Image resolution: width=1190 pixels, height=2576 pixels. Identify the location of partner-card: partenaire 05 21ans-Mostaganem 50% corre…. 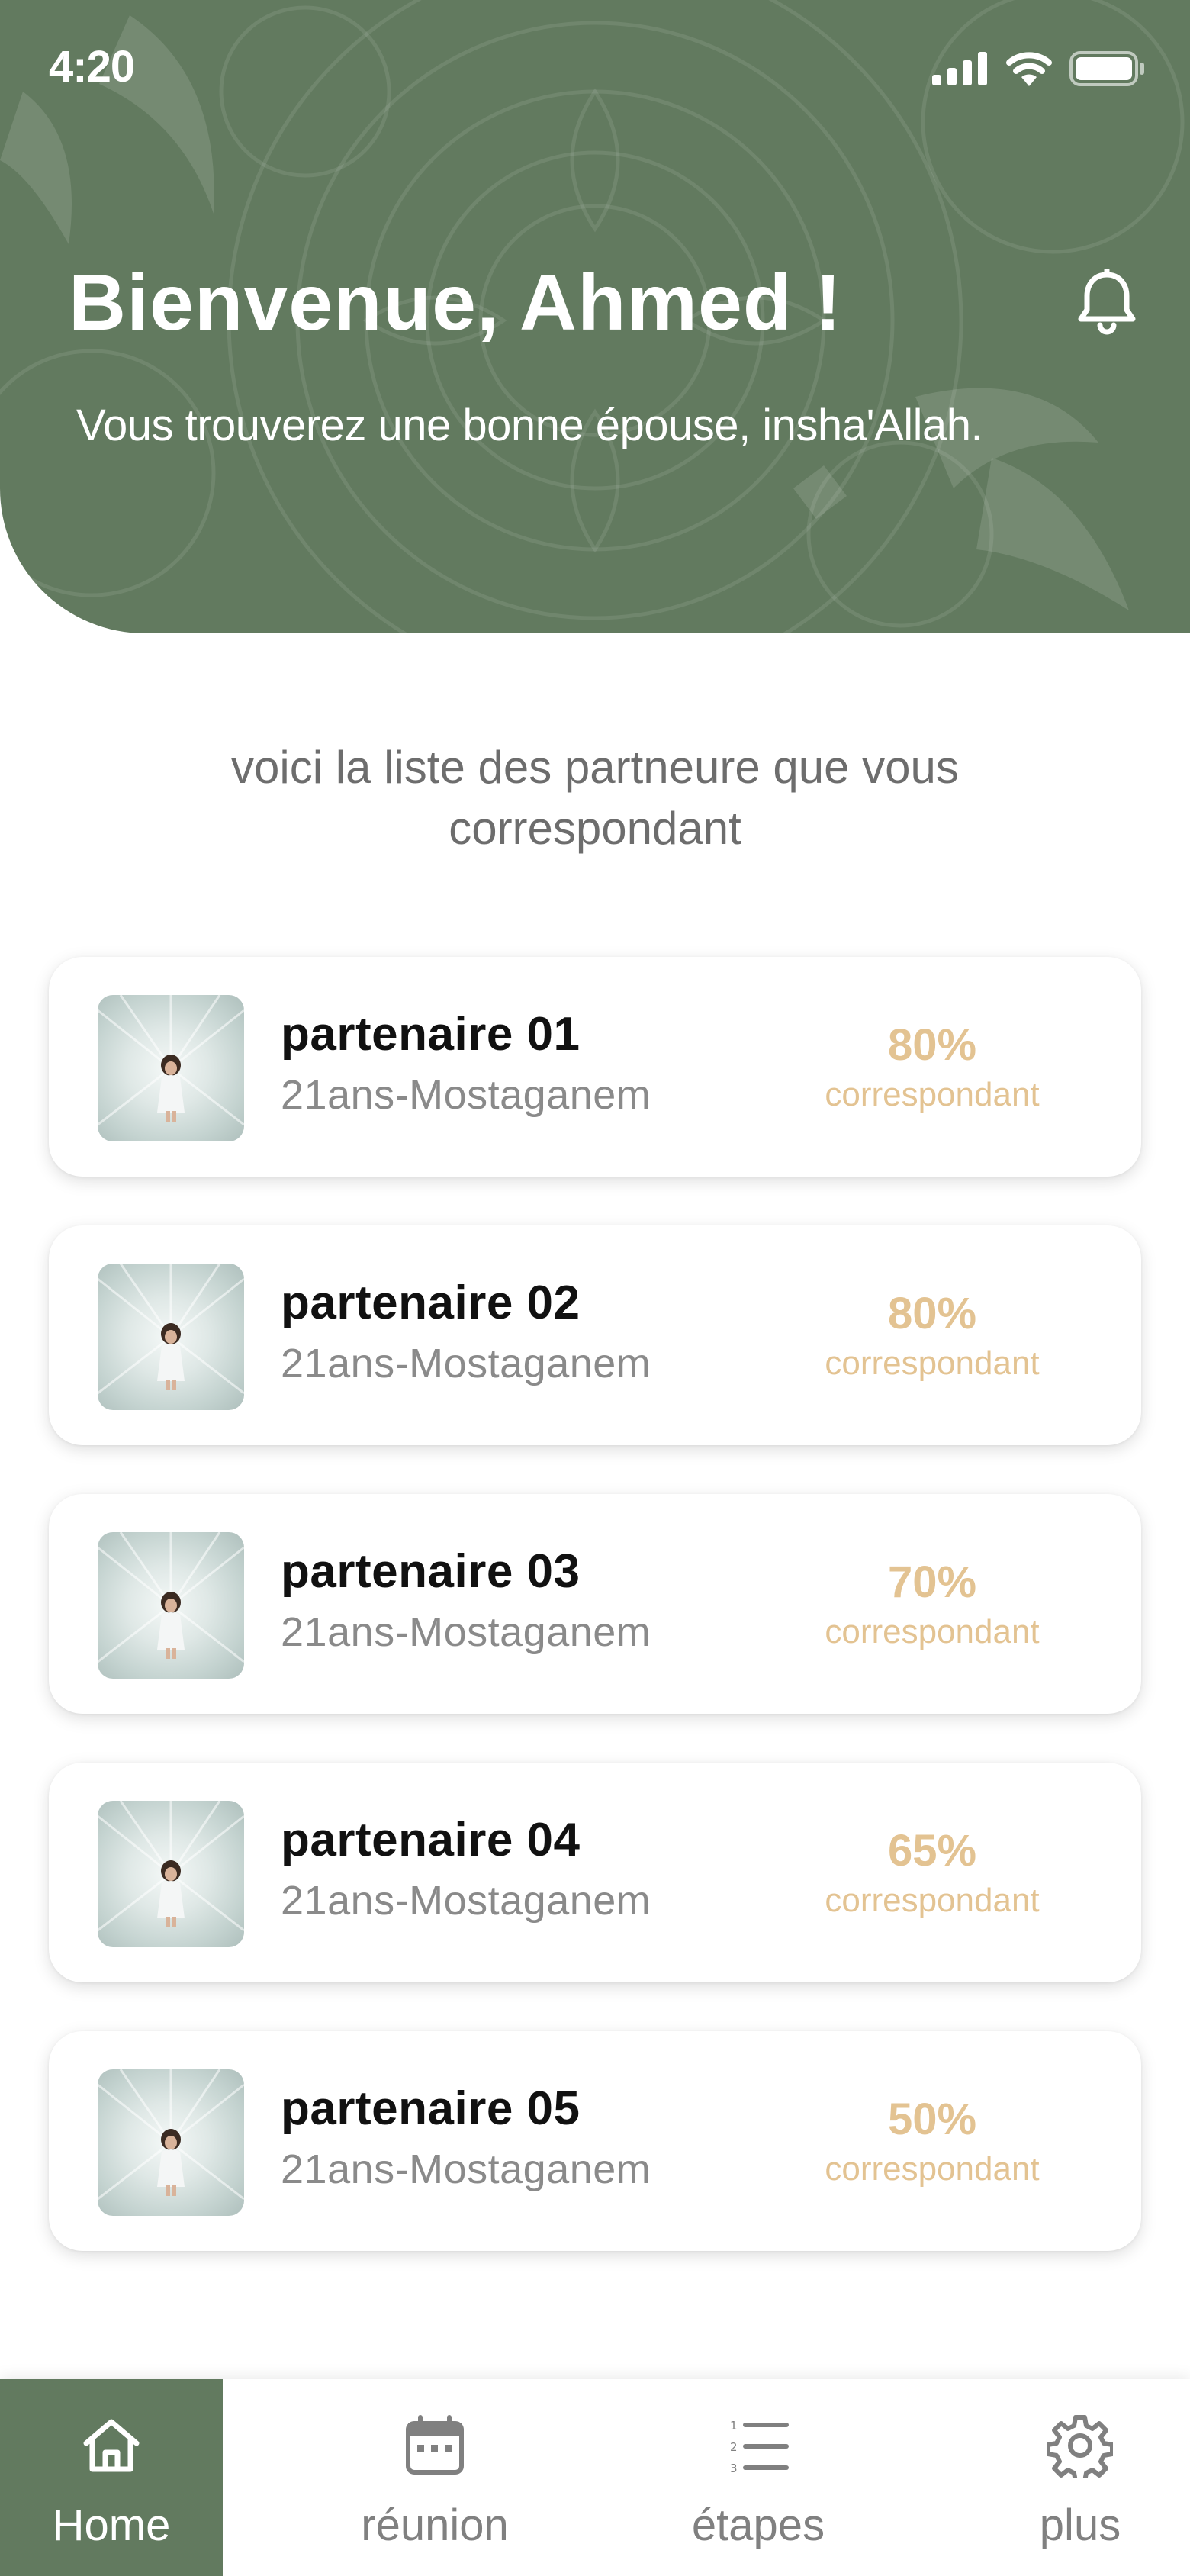
(595, 2141).